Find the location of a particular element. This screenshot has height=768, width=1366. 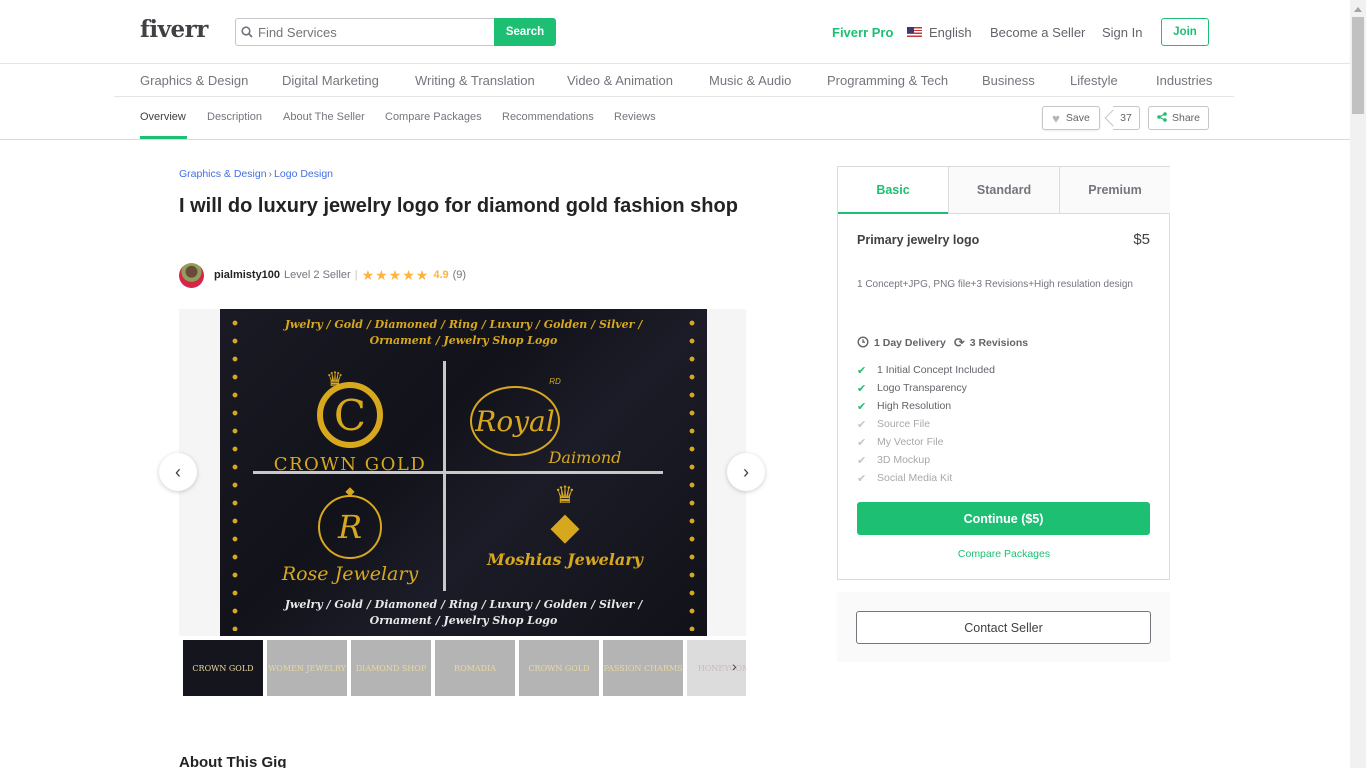

seller-level: Level 2 Seller is located at coordinates (317, 275).